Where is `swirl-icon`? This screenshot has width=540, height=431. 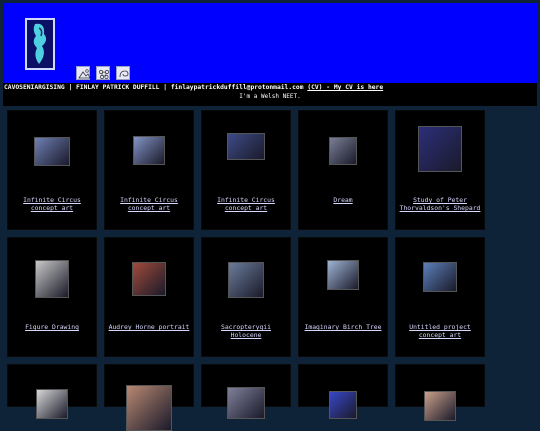
swirl-icon is located at coordinates (123, 73).